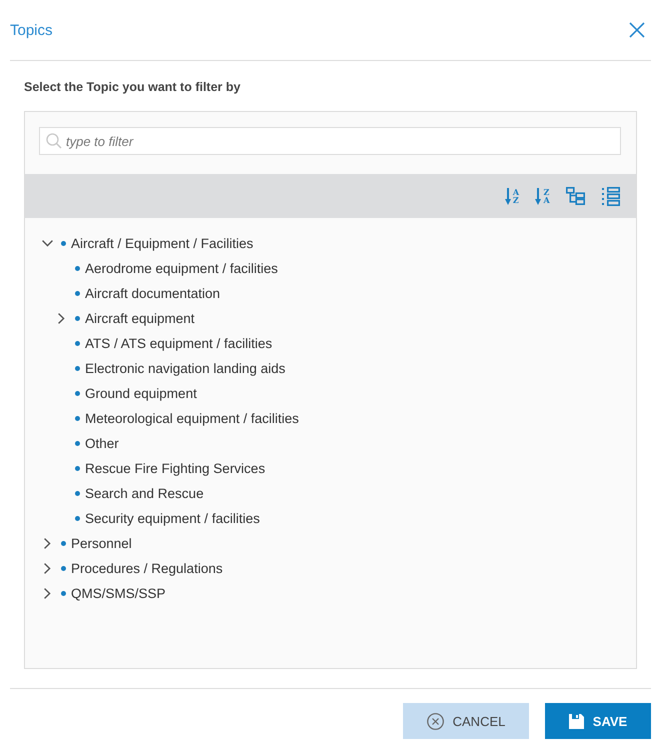  Describe the element at coordinates (141, 393) in the screenshot. I see `tree-item-label: Ground equipment` at that location.